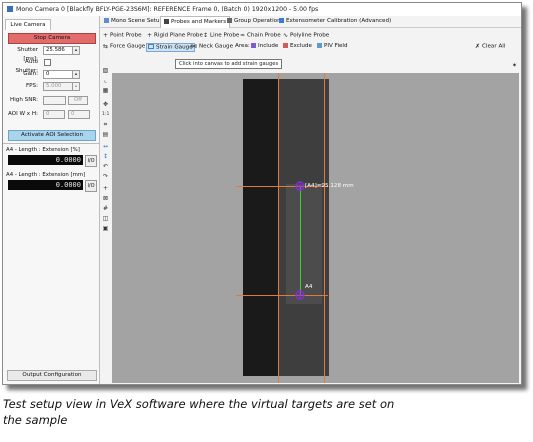 This screenshot has height=442, width=533. What do you see at coordinates (52, 375) in the screenshot?
I see `output-configuration-button: Output Configuration` at bounding box center [52, 375].